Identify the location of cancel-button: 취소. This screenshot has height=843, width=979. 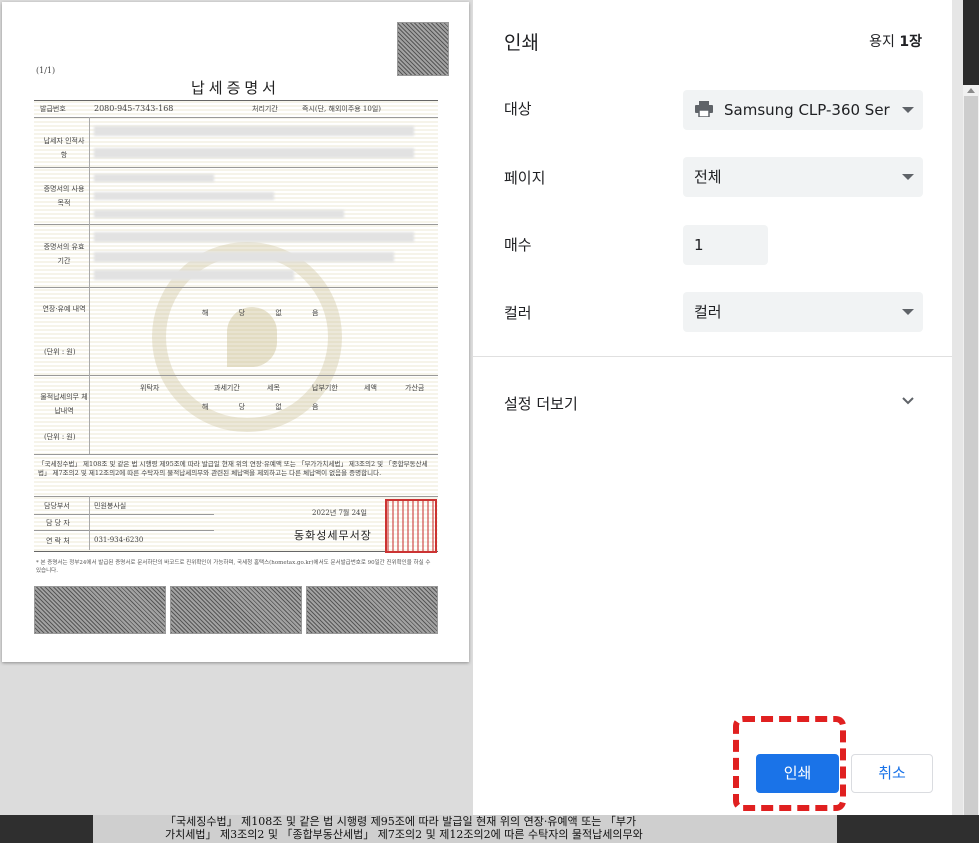
(892, 773).